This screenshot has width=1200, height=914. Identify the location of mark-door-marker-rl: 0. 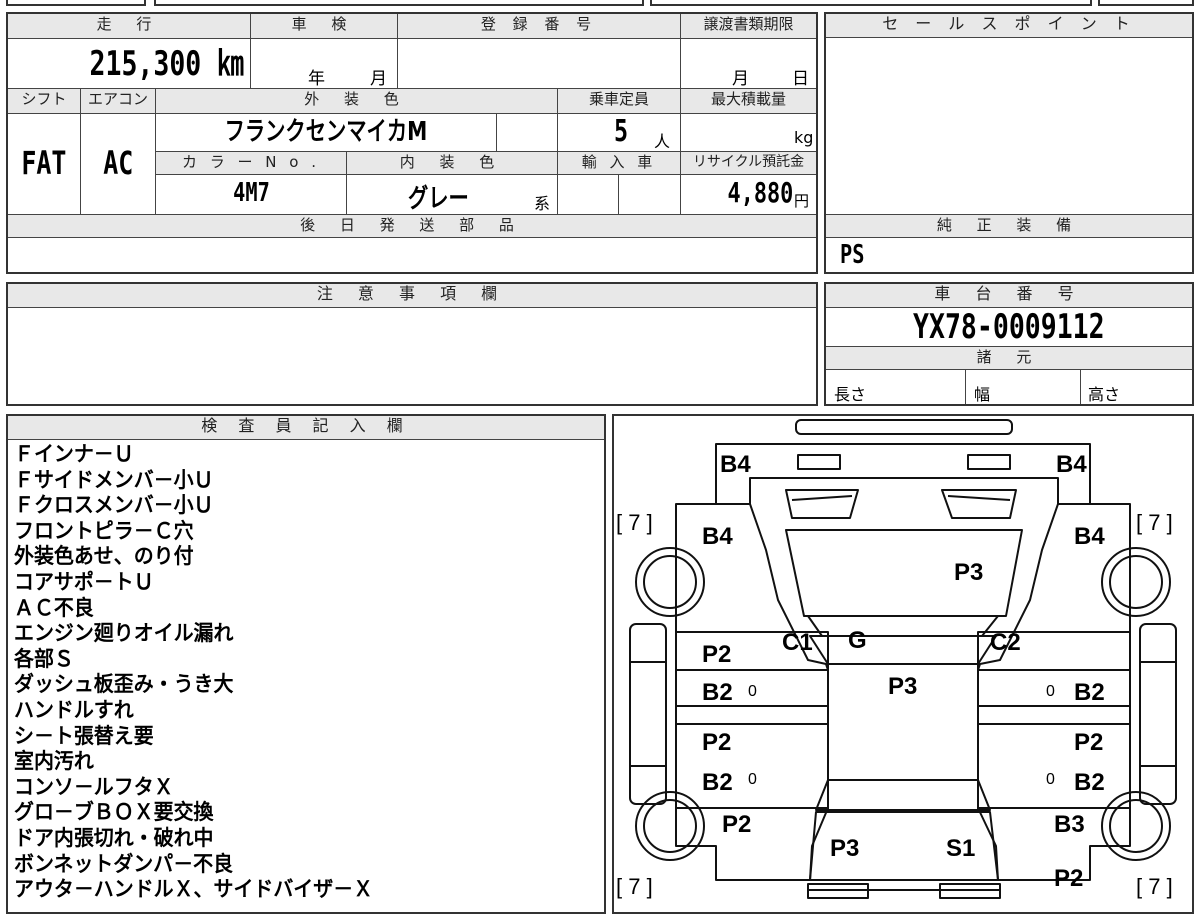
(752, 779).